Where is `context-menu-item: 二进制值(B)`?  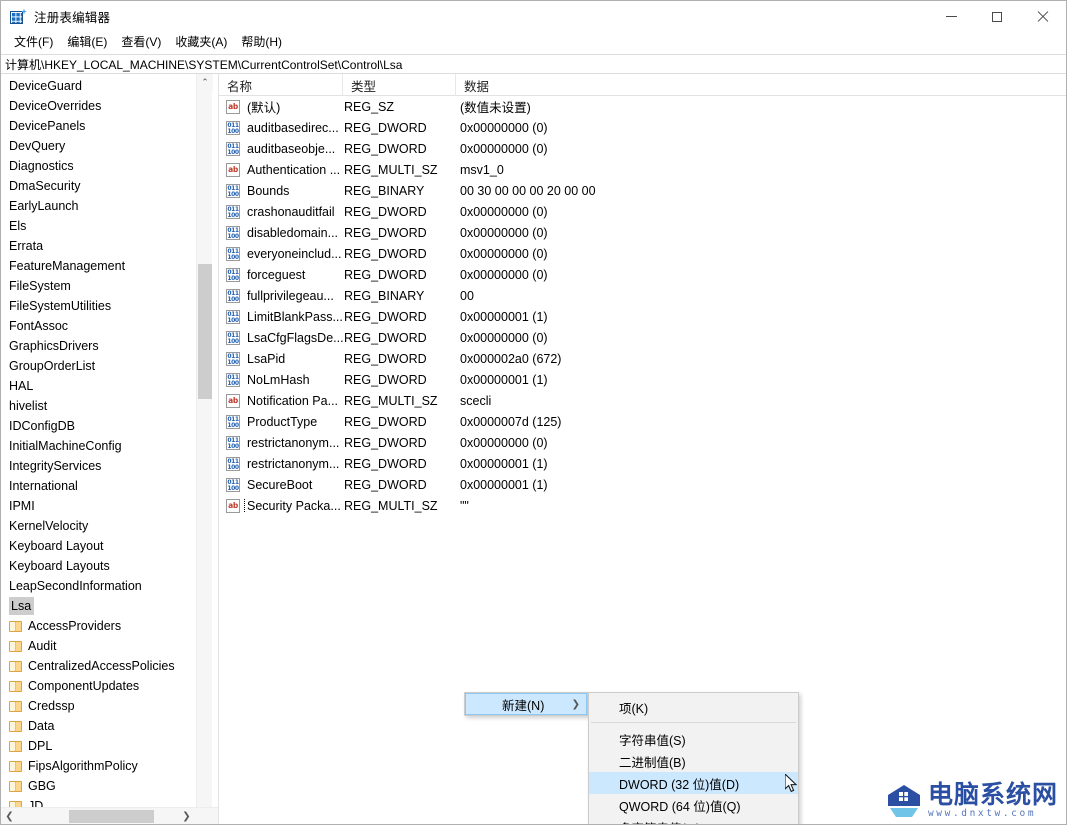
context-menu-item: 二进制值(B) is located at coordinates (693, 761).